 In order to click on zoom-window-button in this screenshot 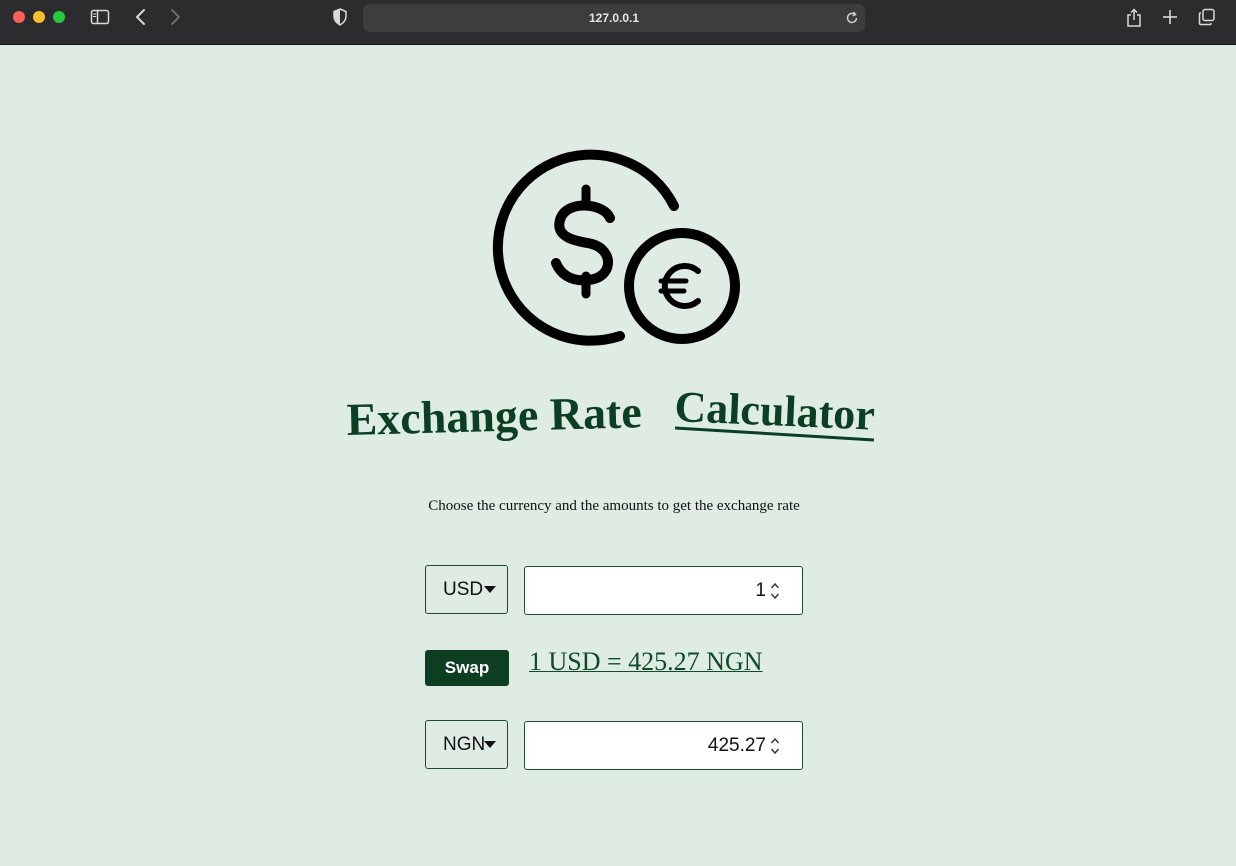, I will do `click(59, 17)`.